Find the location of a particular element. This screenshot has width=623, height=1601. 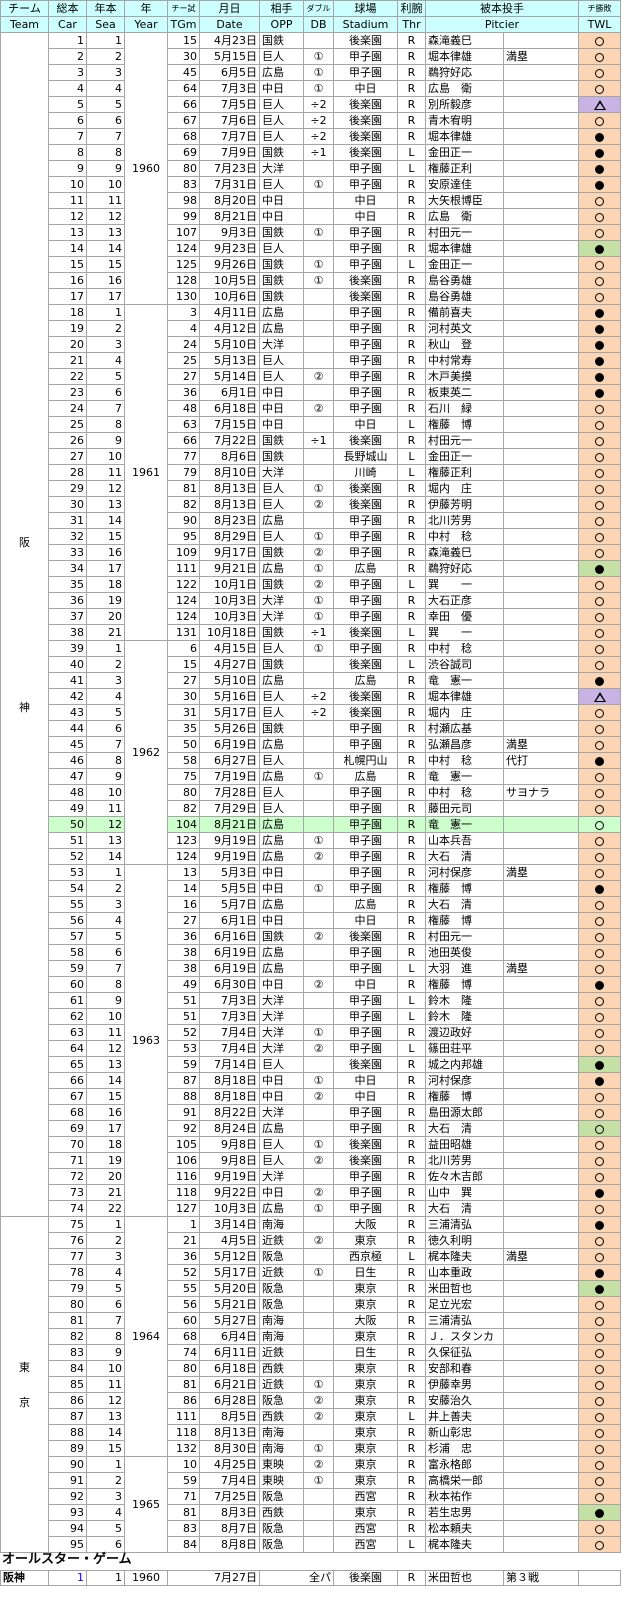

col-header-team-jp: チーム is located at coordinates (24, 8).